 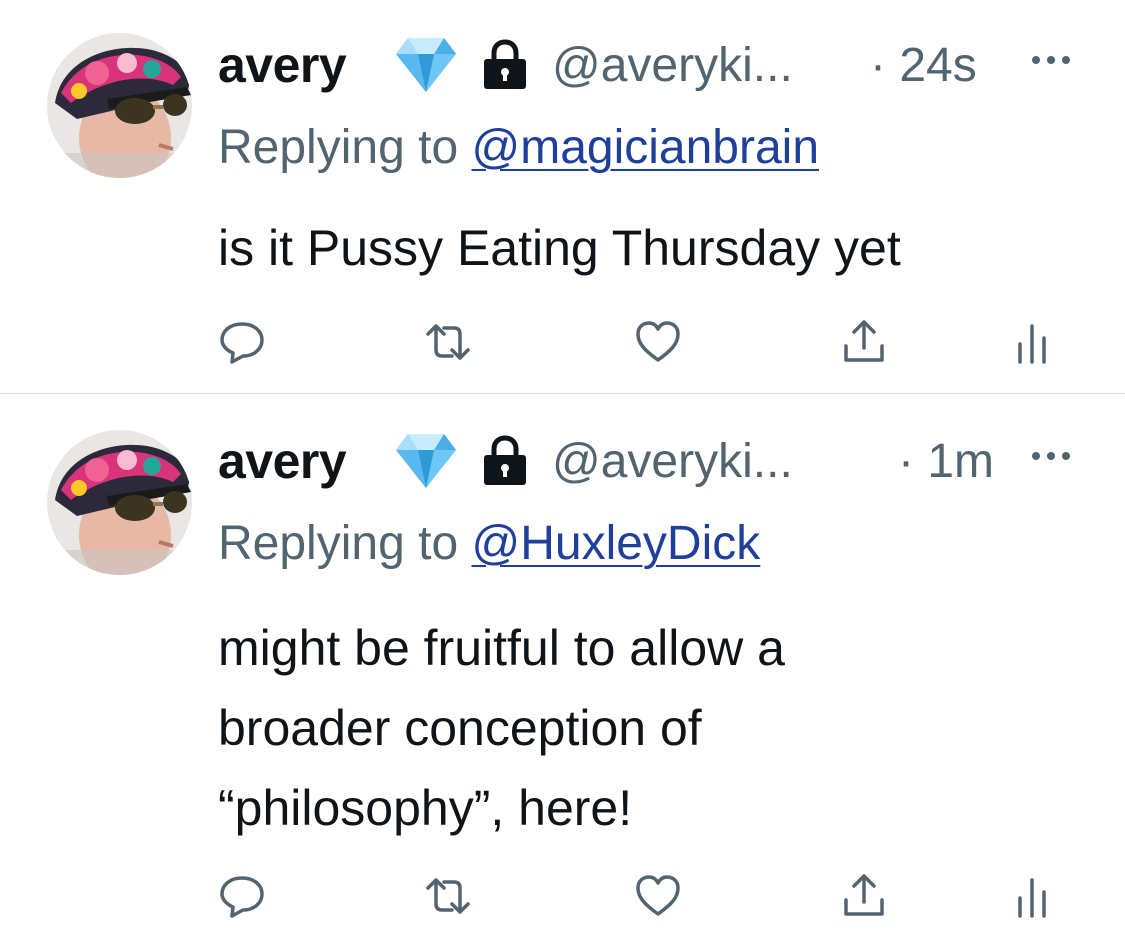 I want to click on tweet-text-line: broader conception of, so click(x=460, y=728).